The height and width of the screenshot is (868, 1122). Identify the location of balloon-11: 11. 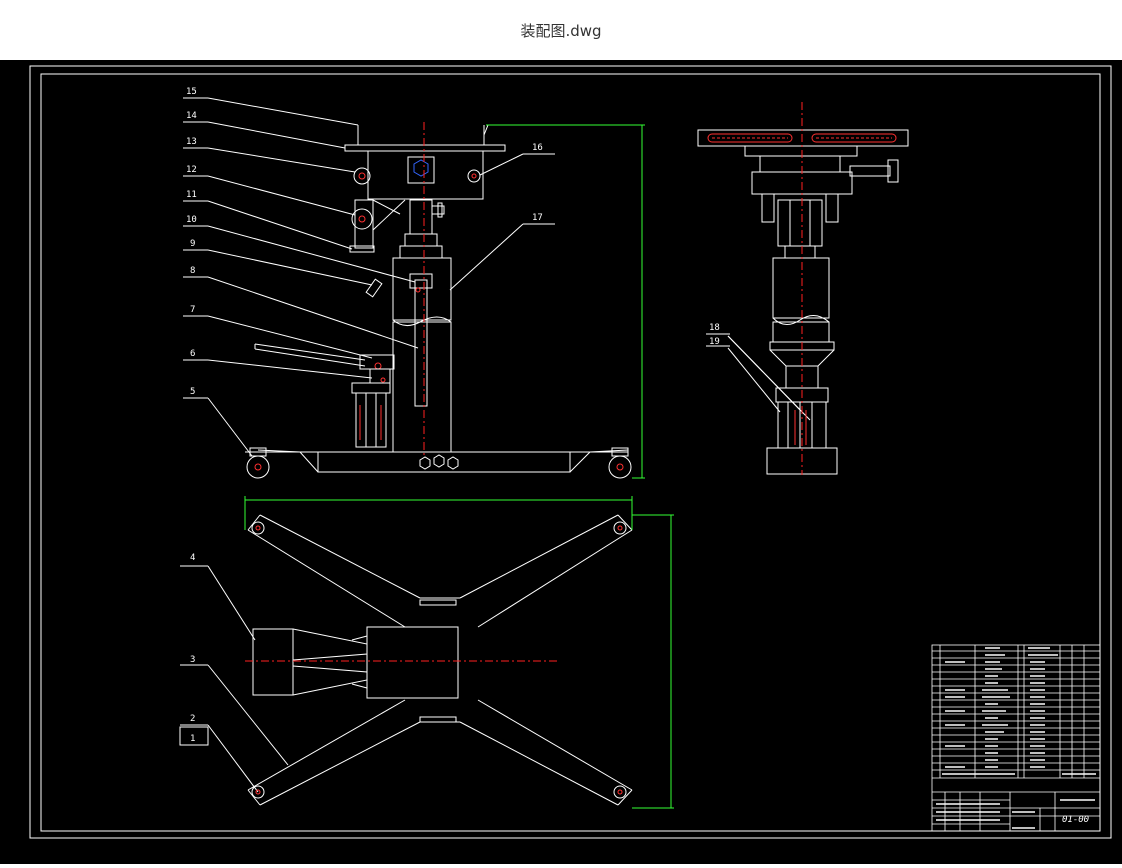
(191, 195).